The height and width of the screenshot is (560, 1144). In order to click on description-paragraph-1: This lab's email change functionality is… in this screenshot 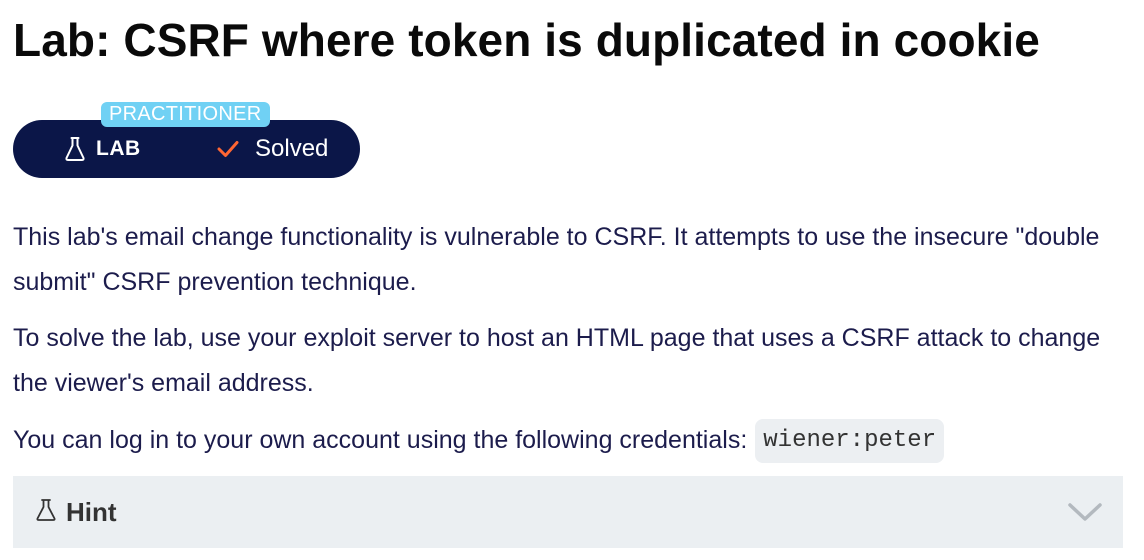, I will do `click(556, 259)`.